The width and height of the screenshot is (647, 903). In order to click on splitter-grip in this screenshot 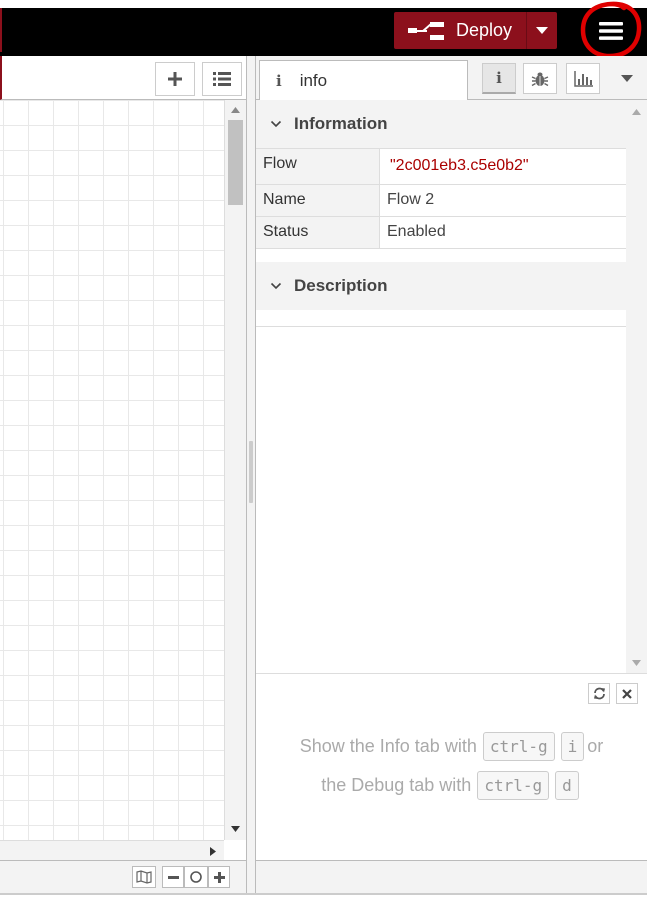, I will do `click(251, 472)`.